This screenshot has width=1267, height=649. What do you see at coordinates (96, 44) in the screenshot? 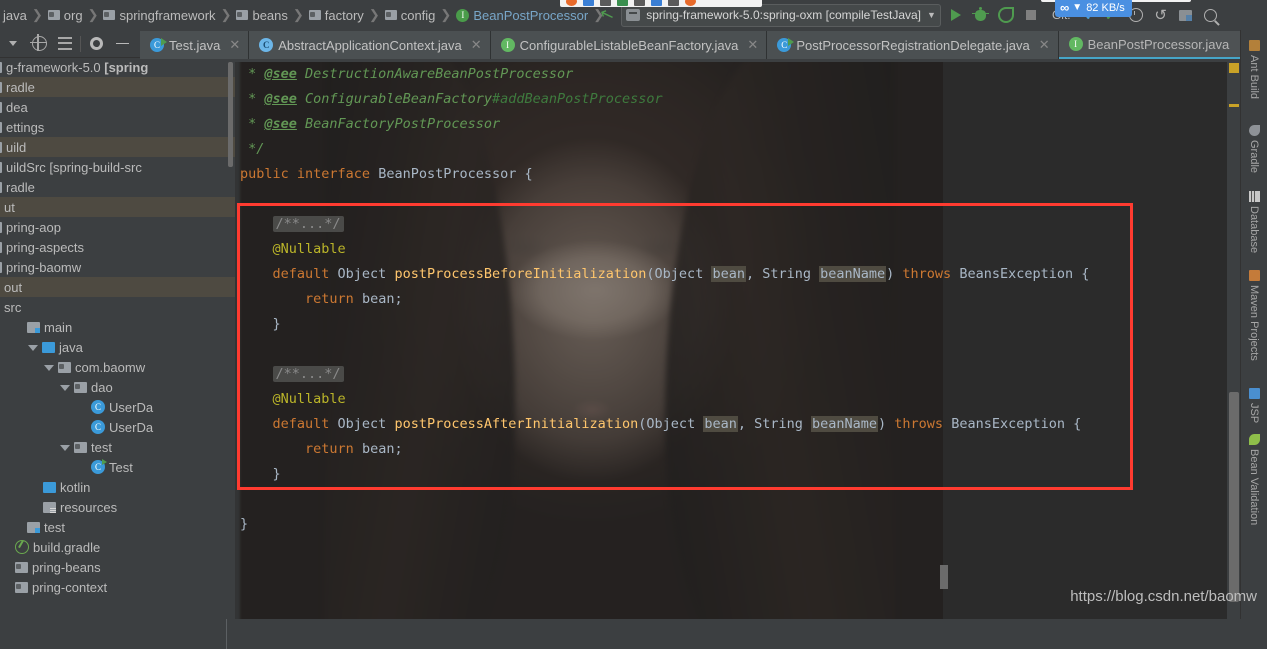
I see `settings-gear-icon` at bounding box center [96, 44].